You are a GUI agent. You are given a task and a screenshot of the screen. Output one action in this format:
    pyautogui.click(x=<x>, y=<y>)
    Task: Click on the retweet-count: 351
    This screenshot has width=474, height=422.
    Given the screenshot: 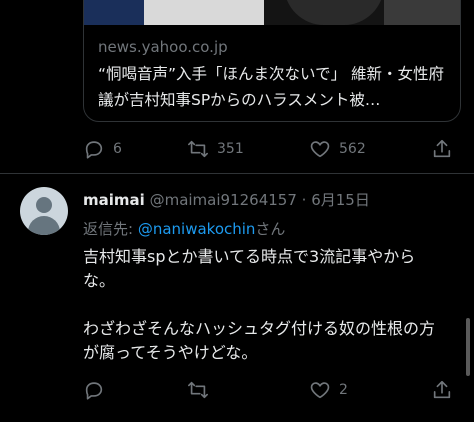 What is the action you would take?
    pyautogui.click(x=230, y=149)
    